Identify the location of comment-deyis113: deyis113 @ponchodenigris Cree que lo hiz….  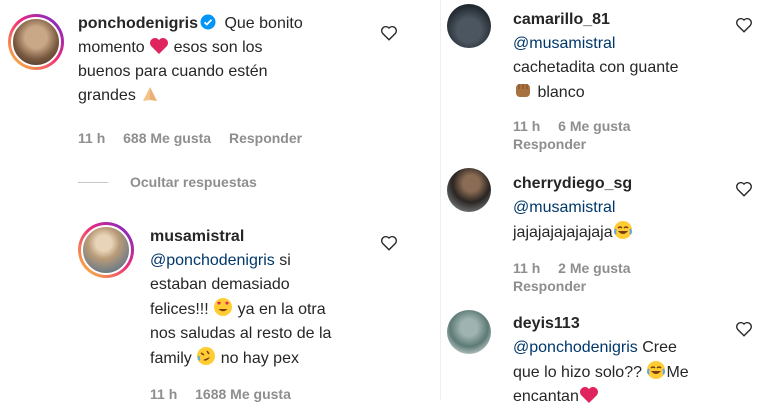
(601, 360).